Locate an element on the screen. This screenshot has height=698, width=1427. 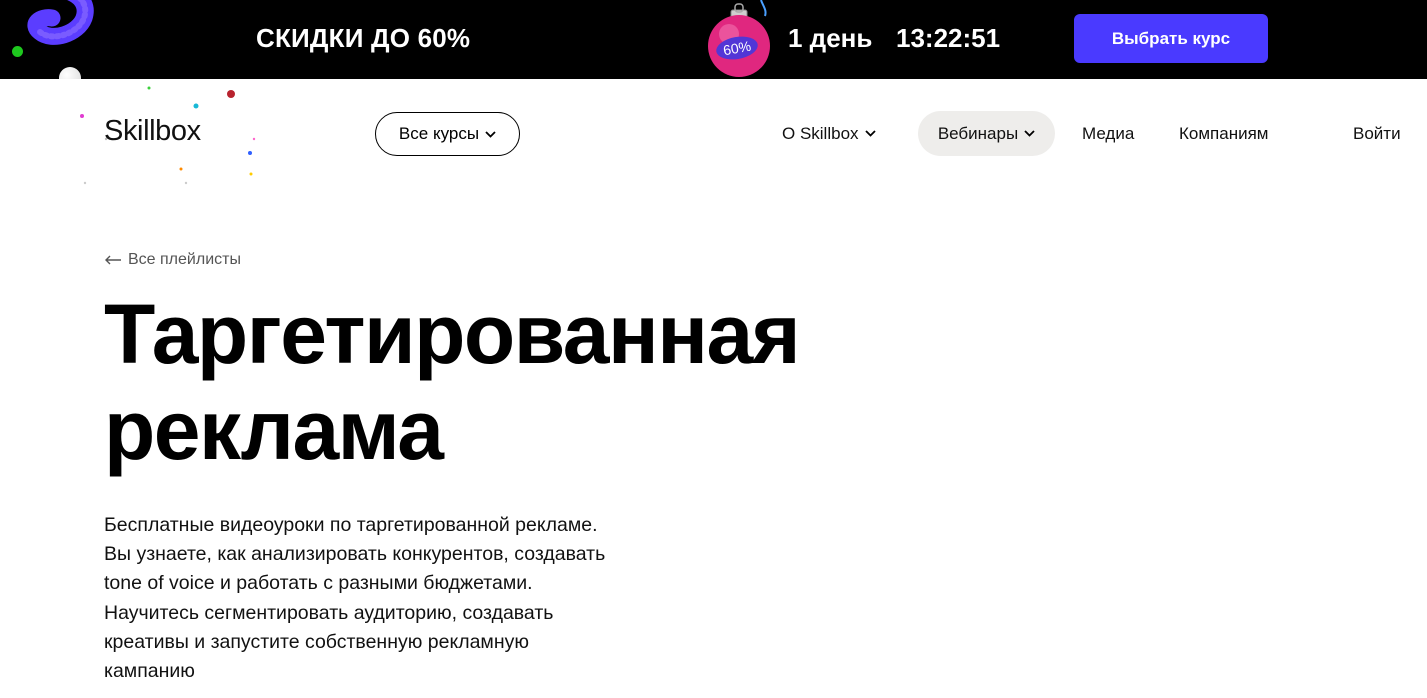
all-courses-button: Все курсы is located at coordinates (447, 134).